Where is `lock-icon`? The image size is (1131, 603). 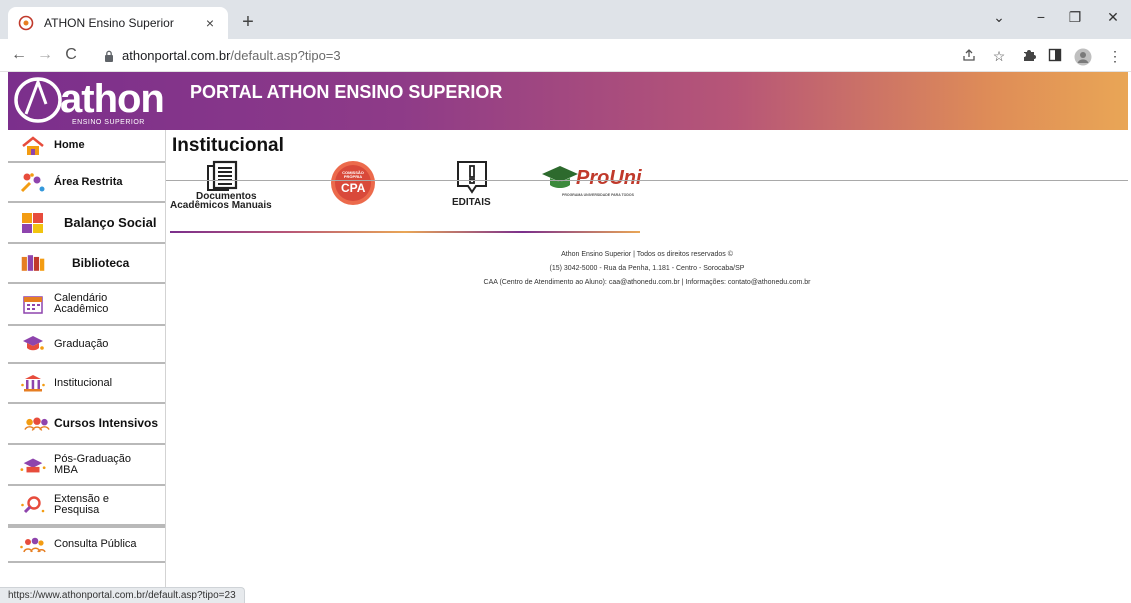 lock-icon is located at coordinates (109, 56).